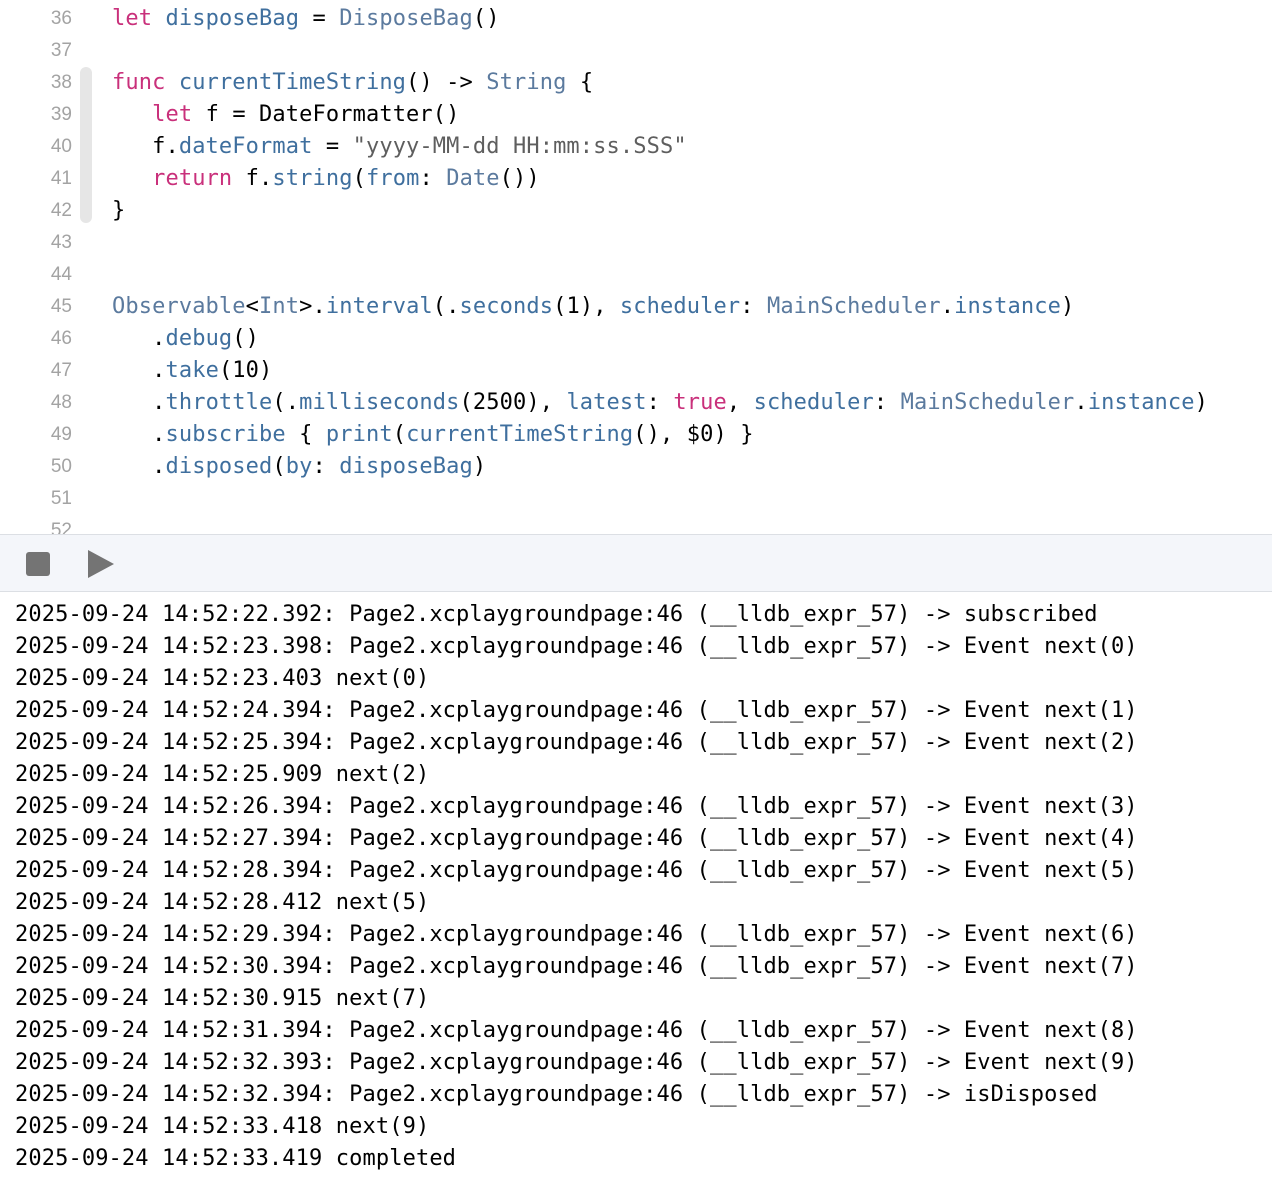 This screenshot has width=1272, height=1194. What do you see at coordinates (132, 18) in the screenshot?
I see `code-token: let` at bounding box center [132, 18].